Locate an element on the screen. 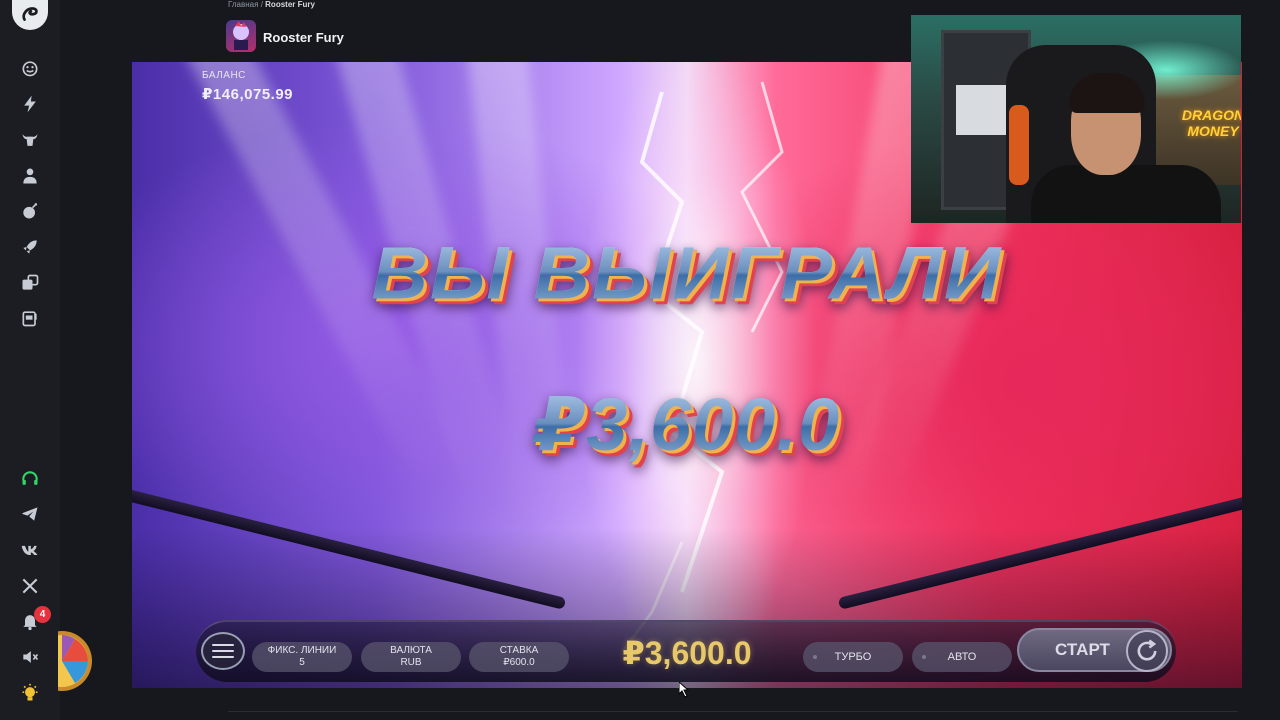 The image size is (1280, 720). nav-bull-icon is located at coordinates (30, 140).